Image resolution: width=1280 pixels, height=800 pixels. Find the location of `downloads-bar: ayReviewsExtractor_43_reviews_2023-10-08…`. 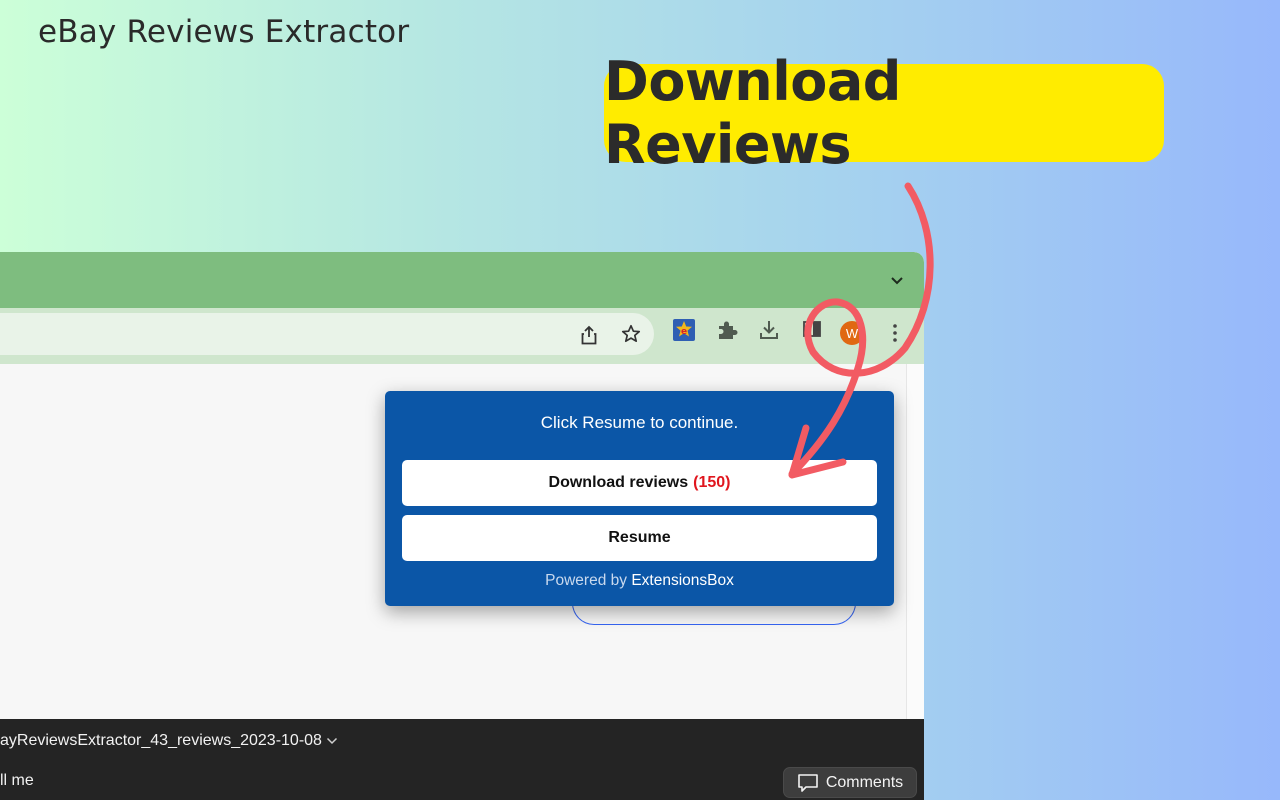

downloads-bar: ayReviewsExtractor_43_reviews_2023-10-08… is located at coordinates (462, 759).